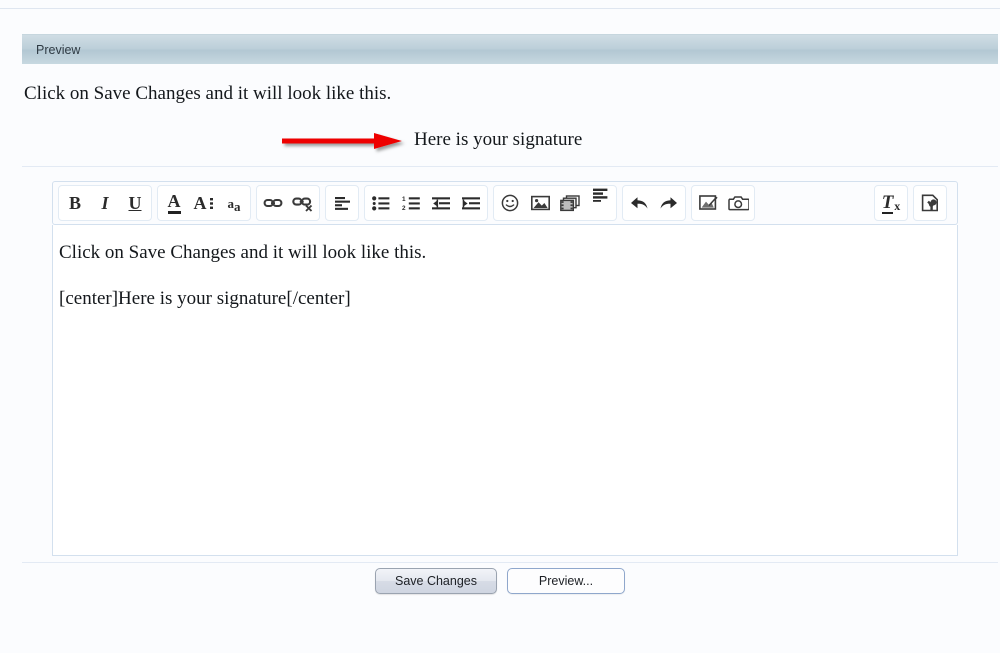  Describe the element at coordinates (58, 49) in the screenshot. I see `preview-header-title: Preview` at that location.